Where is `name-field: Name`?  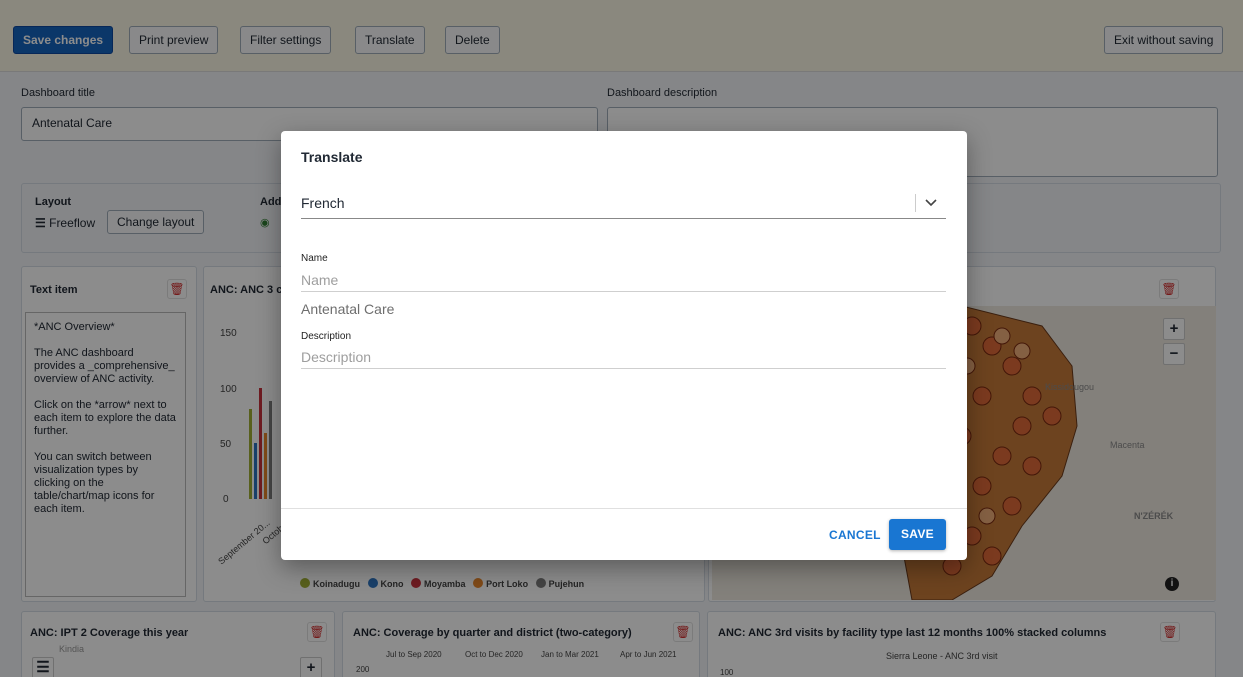
name-field: Name is located at coordinates (623, 281).